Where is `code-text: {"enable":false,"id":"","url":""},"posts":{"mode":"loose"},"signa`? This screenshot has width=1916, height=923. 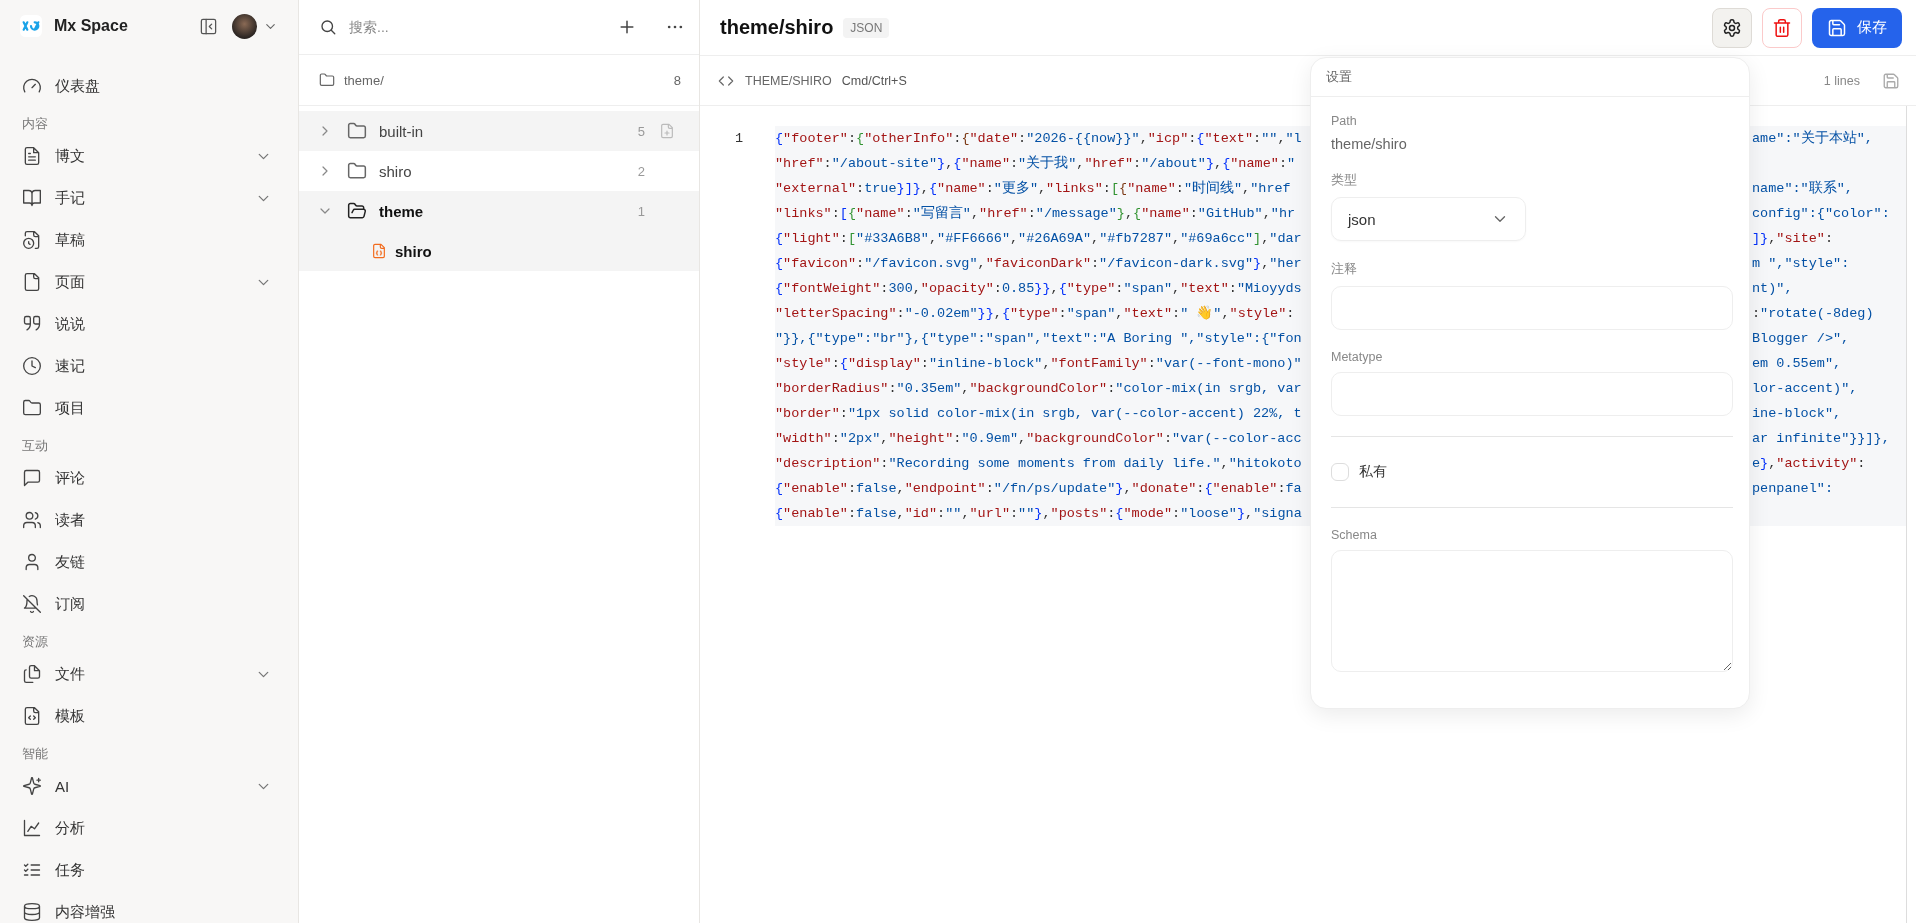
code-text: {"enable":false,"id":"","url":""},"posts":{"mode":"loose"},"signa is located at coordinates (1039, 514).